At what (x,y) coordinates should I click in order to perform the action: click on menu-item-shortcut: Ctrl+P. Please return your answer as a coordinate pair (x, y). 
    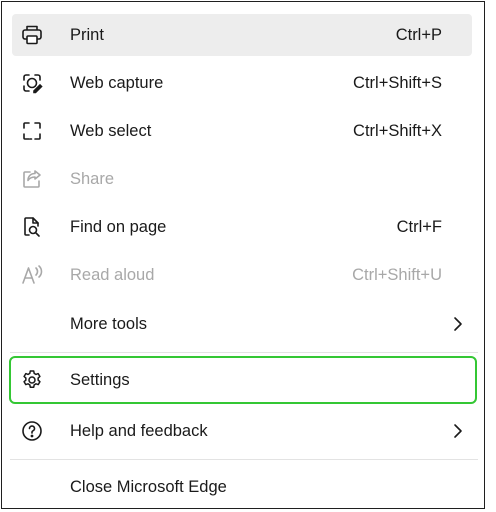
    Looking at the image, I should click on (418, 34).